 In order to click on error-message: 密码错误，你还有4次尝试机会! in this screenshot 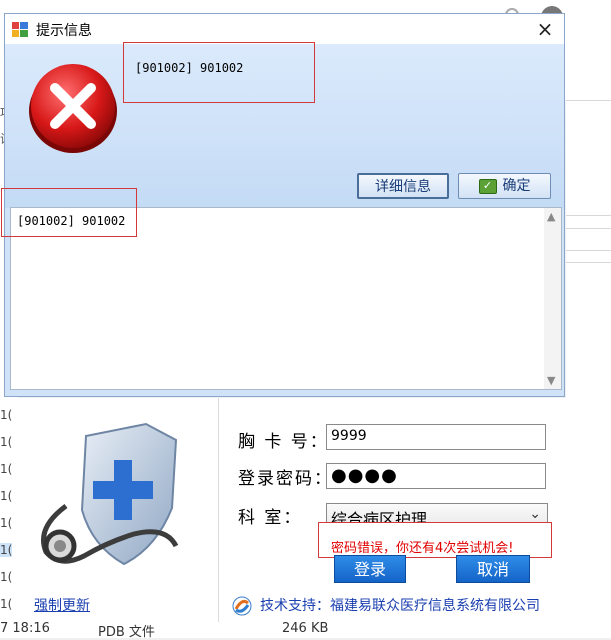, I will do `click(435, 540)`.